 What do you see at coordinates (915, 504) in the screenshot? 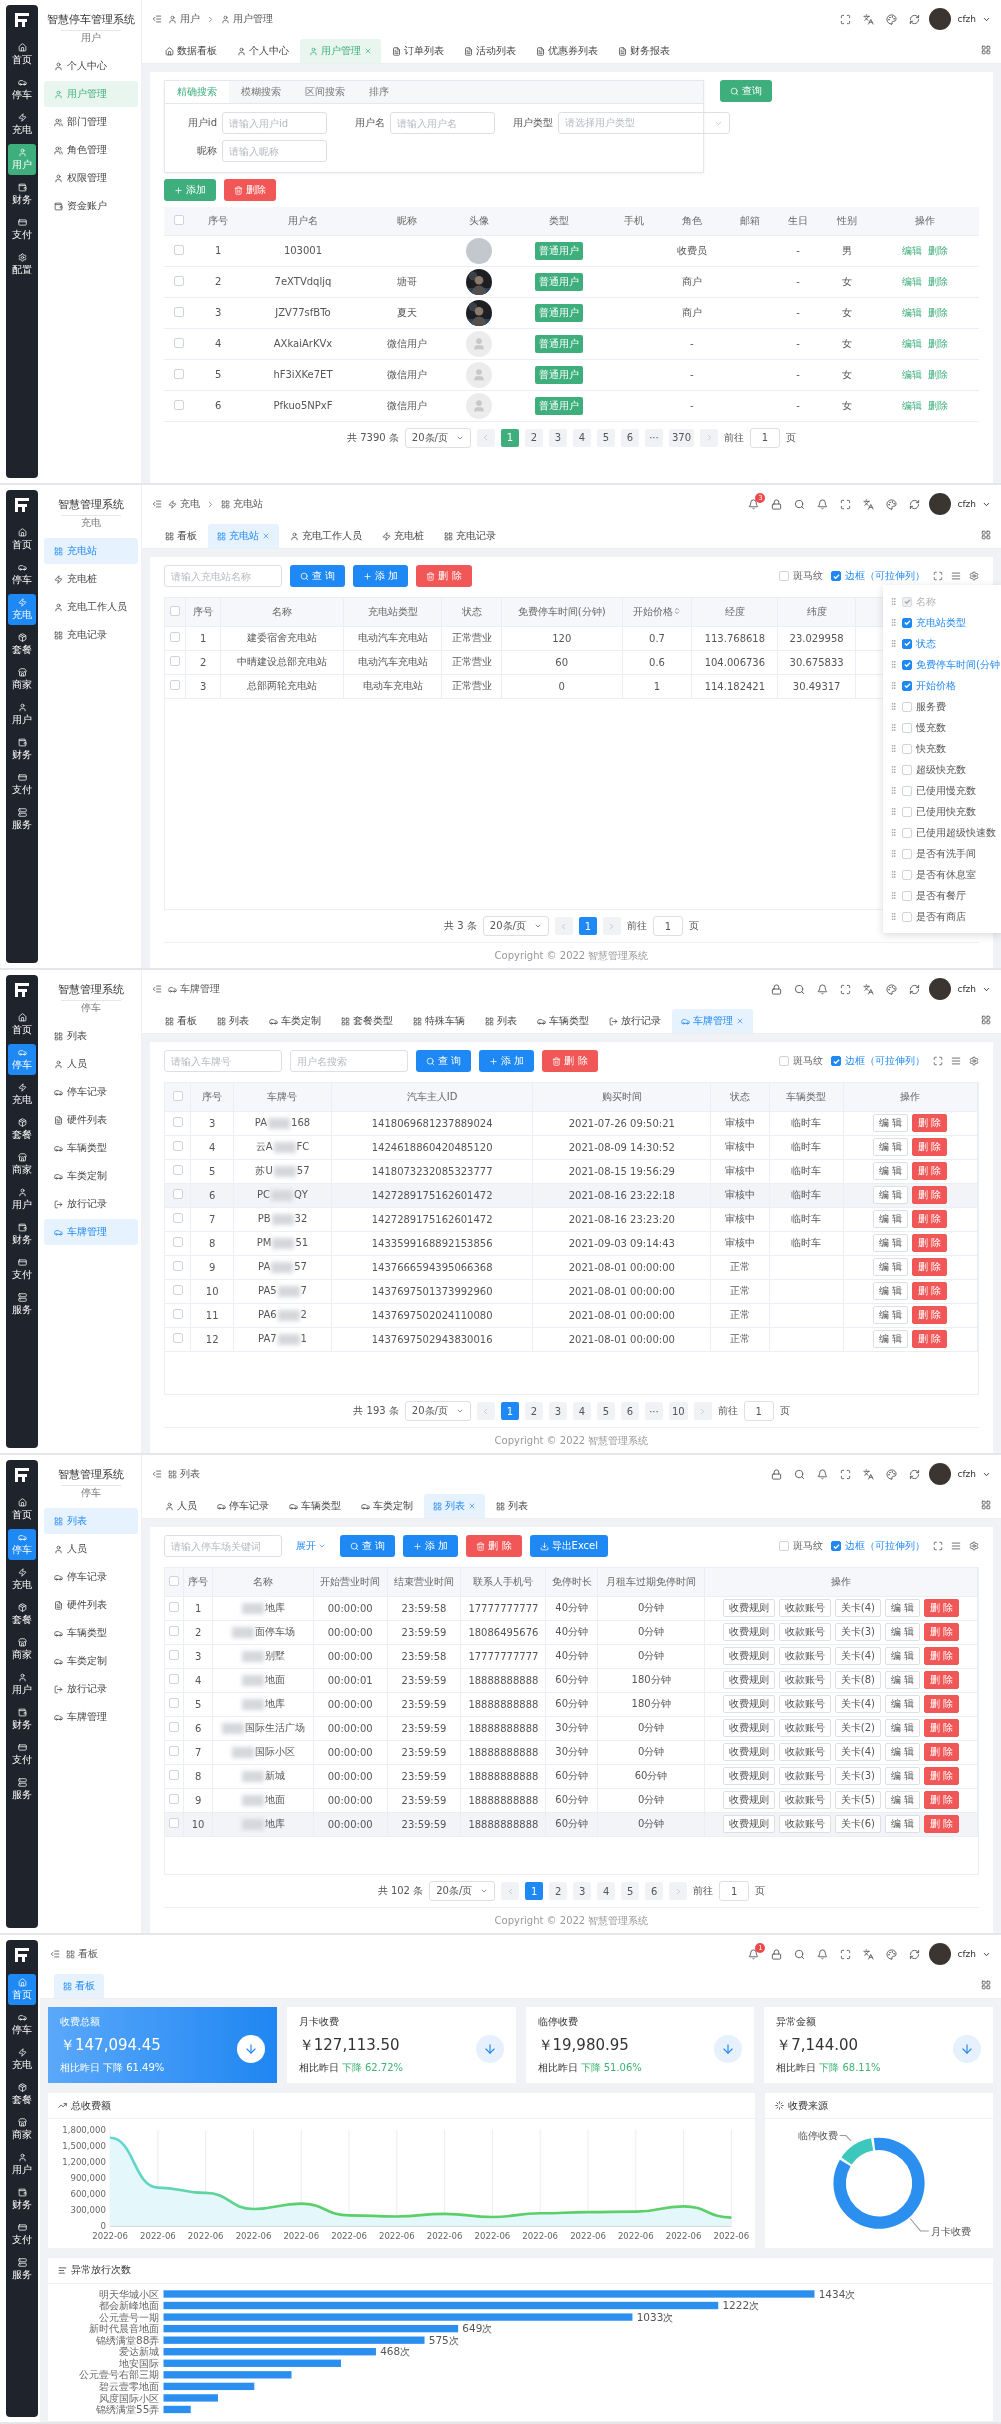
I see `refresh-icon` at bounding box center [915, 504].